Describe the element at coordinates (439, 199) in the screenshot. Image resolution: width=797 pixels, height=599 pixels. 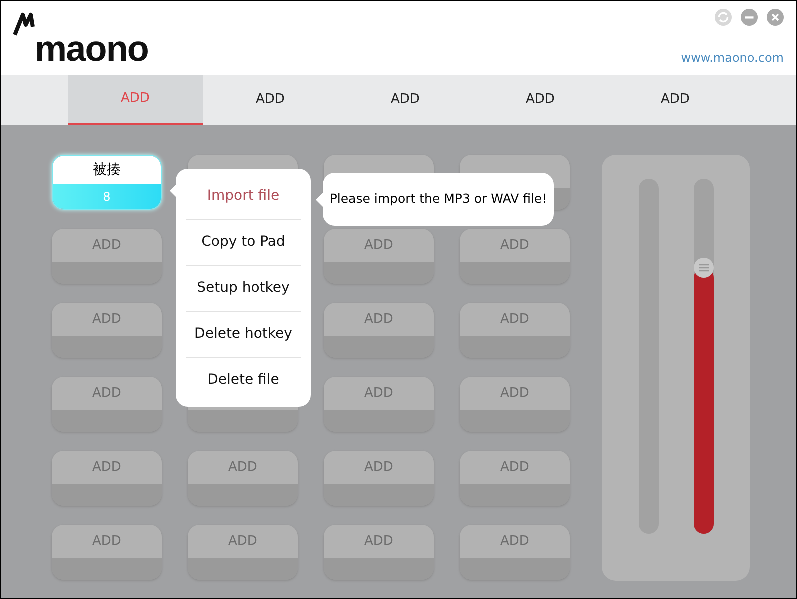
I see `tooltip-text: Please import the MP3 or WAV file!` at that location.